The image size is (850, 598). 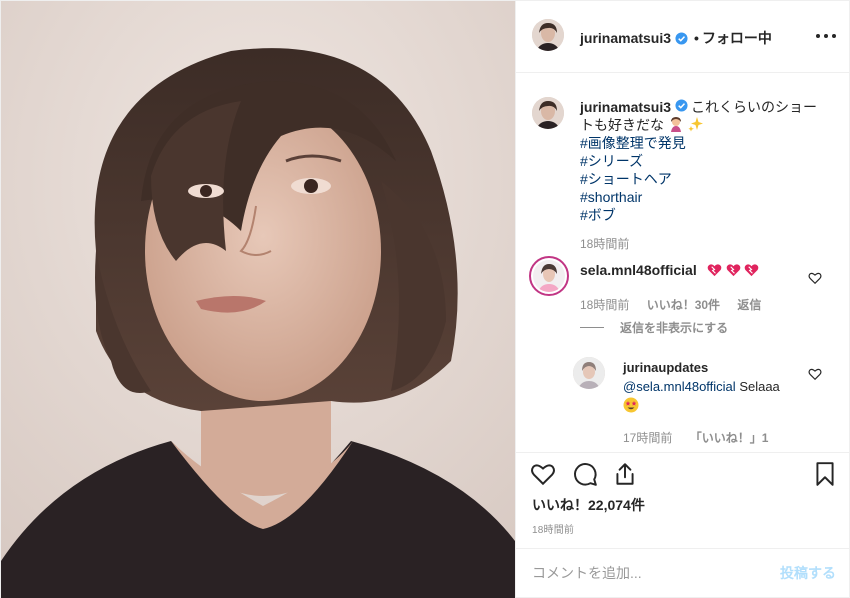 What do you see at coordinates (553, 528) in the screenshot?
I see `post-timestamp: 18時間前` at bounding box center [553, 528].